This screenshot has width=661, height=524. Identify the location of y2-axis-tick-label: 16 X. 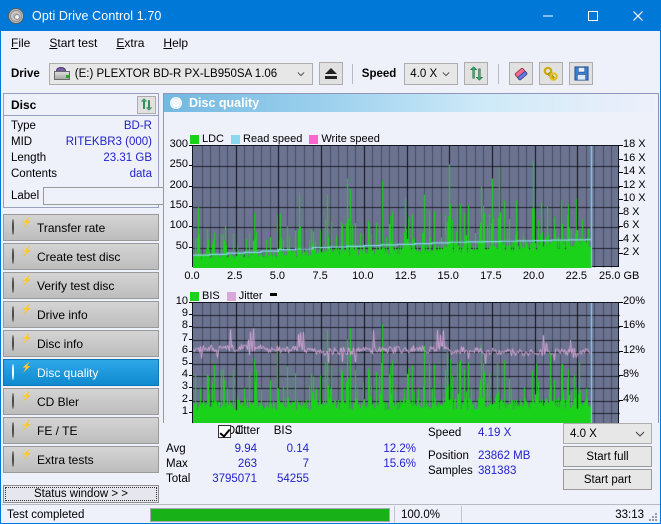
(634, 157).